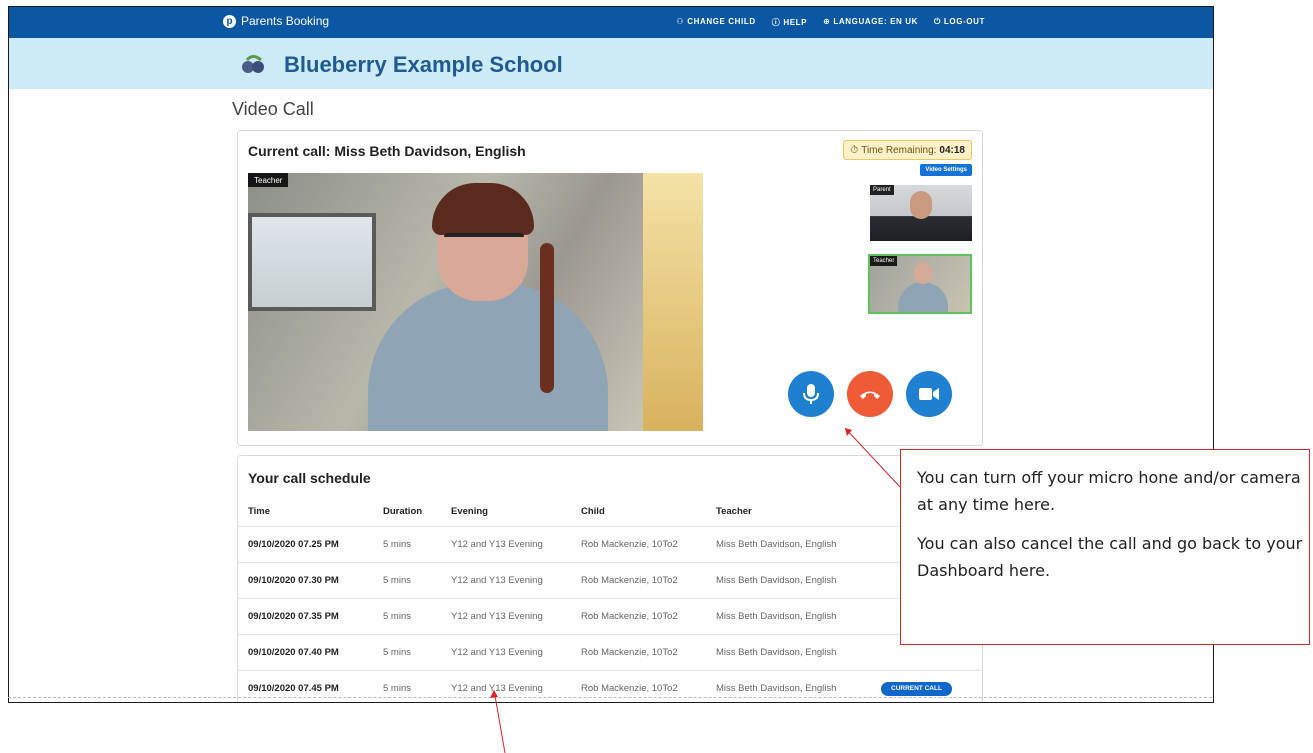 Image resolution: width=1313 pixels, height=753 pixels. I want to click on video-settings-button: Video Settings, so click(946, 170).